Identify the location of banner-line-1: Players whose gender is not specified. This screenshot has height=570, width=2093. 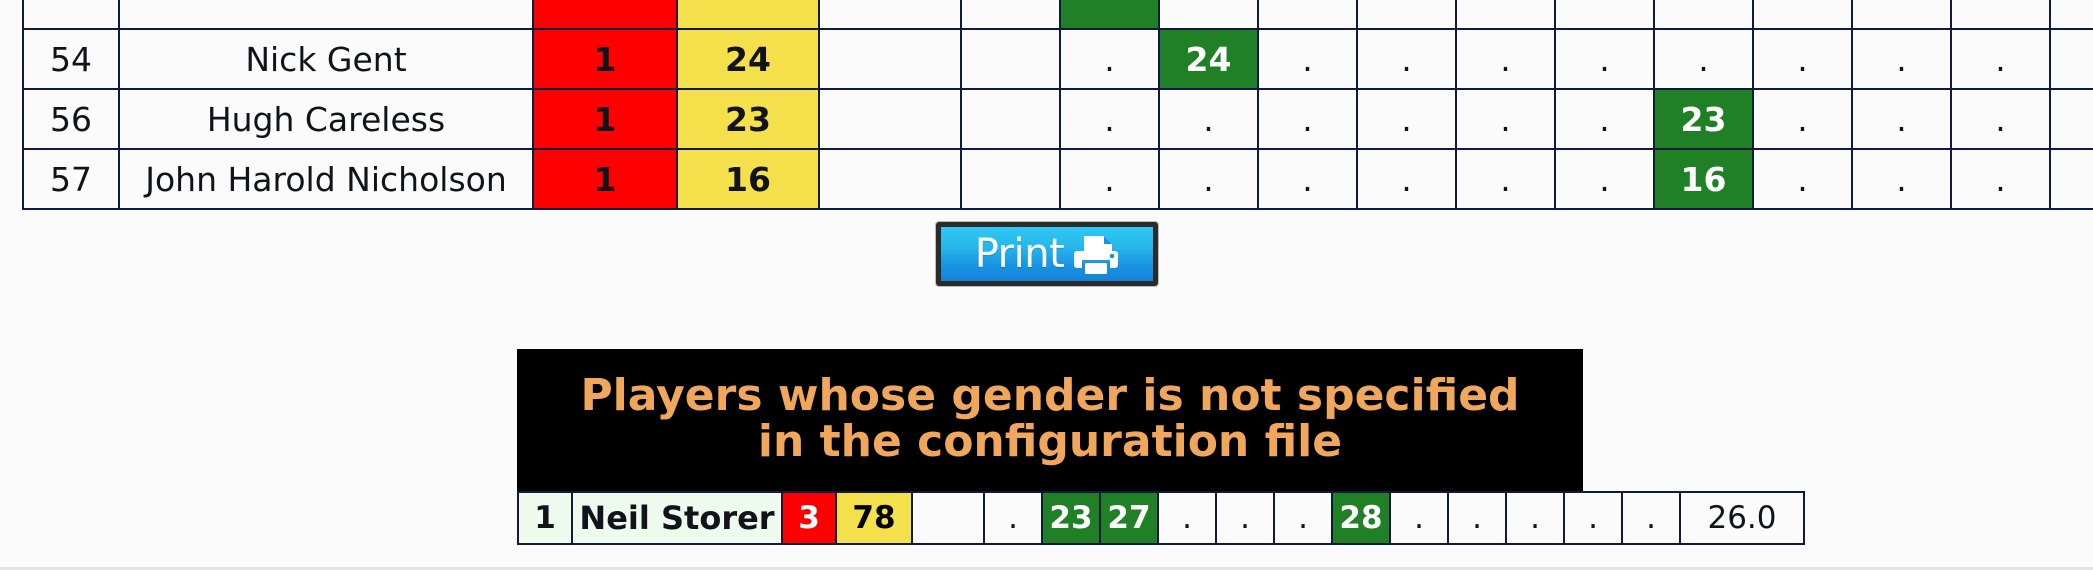
(1050, 395).